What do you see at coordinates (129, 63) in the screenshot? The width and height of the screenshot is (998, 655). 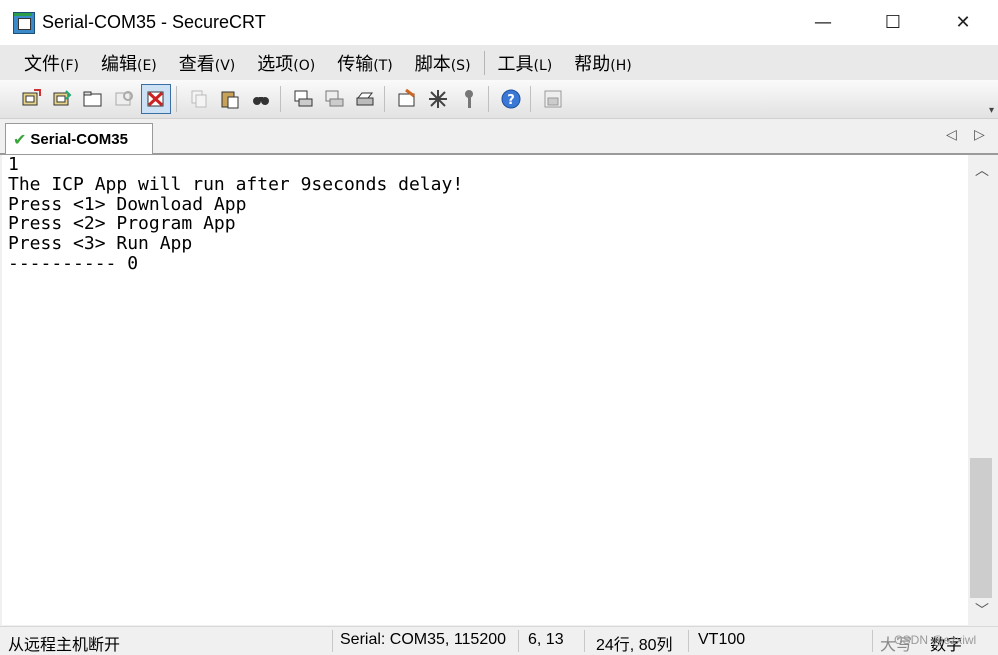 I see `menu-edit: 编辑(E)` at bounding box center [129, 63].